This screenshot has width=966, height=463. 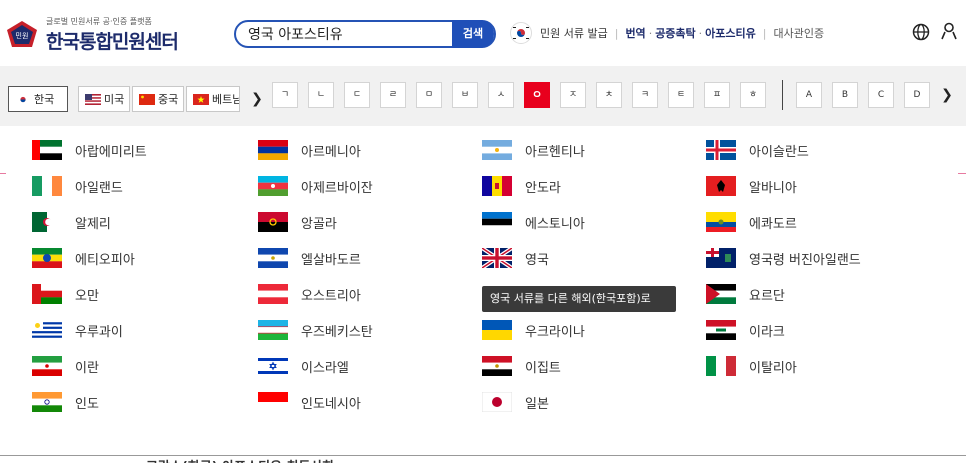 I want to click on user-icon, so click(x=949, y=31).